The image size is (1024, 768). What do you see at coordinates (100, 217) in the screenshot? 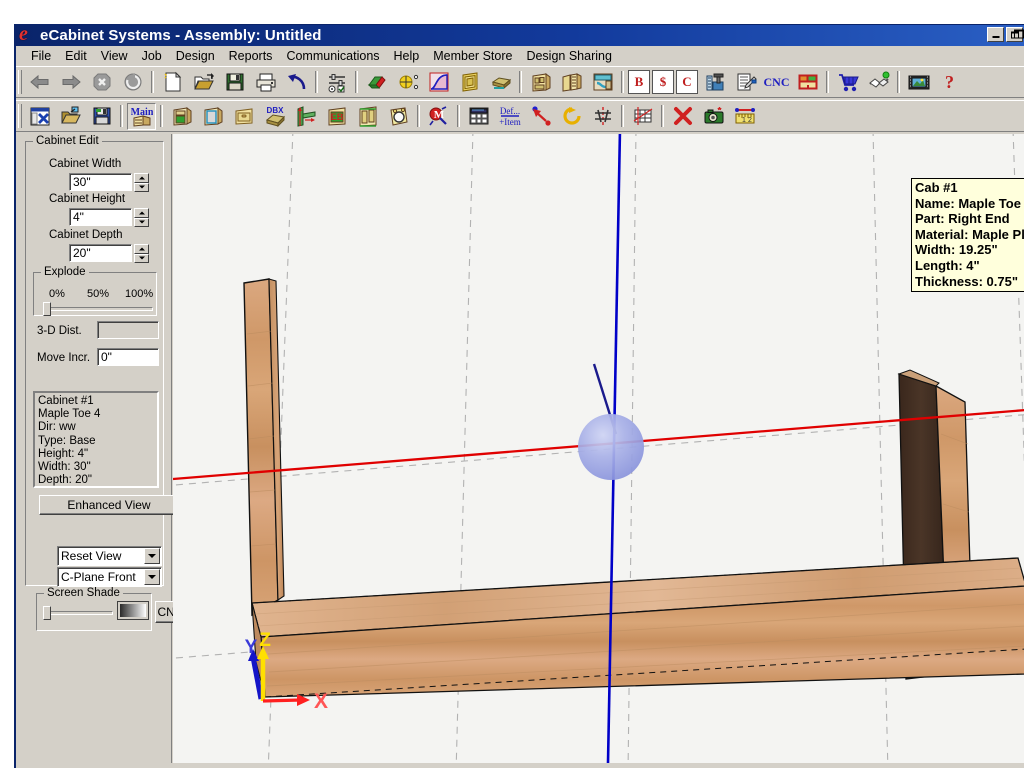
I see `cabinet-height-input: 4"` at bounding box center [100, 217].